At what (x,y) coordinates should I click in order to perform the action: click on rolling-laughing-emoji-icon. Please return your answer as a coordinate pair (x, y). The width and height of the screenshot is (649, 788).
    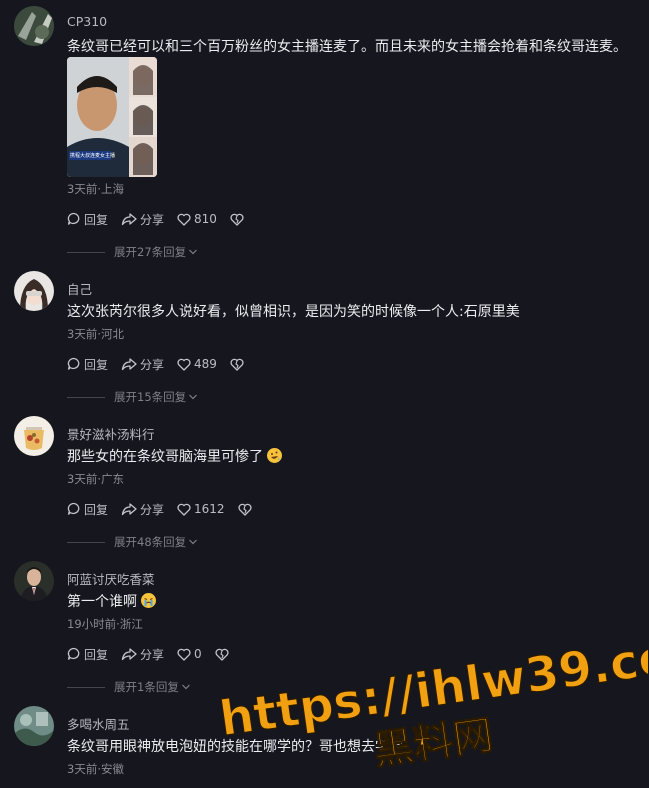
    Looking at the image, I should click on (274, 455).